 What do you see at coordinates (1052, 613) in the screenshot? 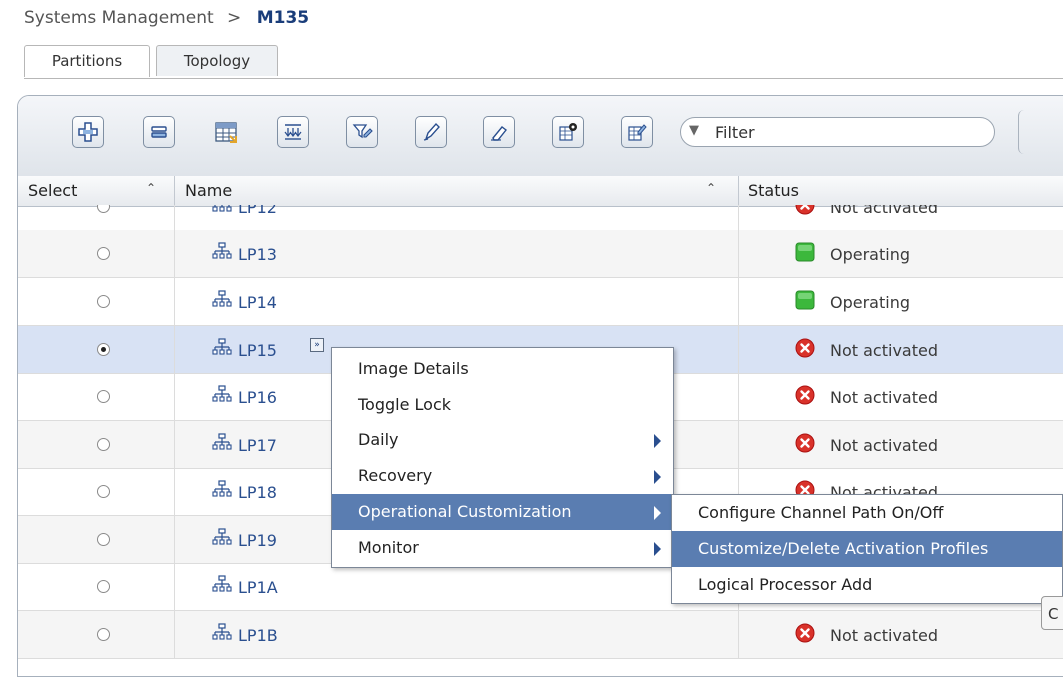
I see `tooltip-stub: C` at bounding box center [1052, 613].